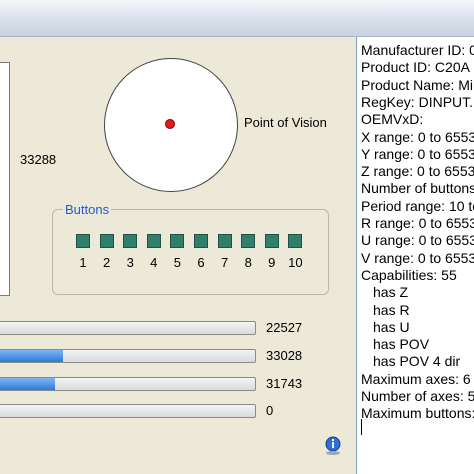 This screenshot has width=474, height=474. I want to click on info-line: Number of buttons, so click(417, 188).